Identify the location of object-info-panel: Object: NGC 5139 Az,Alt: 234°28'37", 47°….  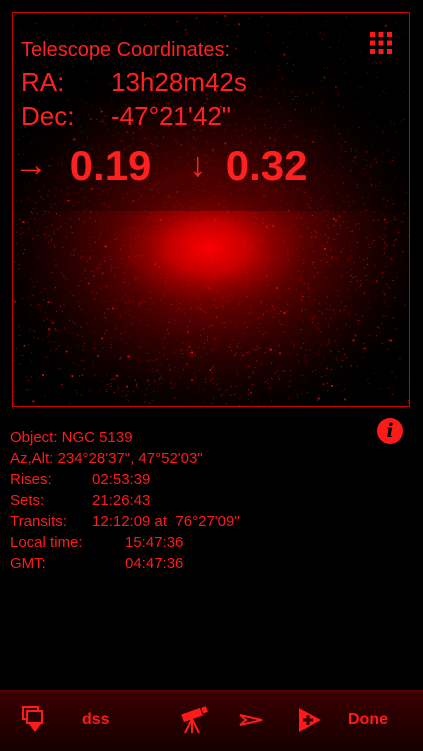
(125, 500).